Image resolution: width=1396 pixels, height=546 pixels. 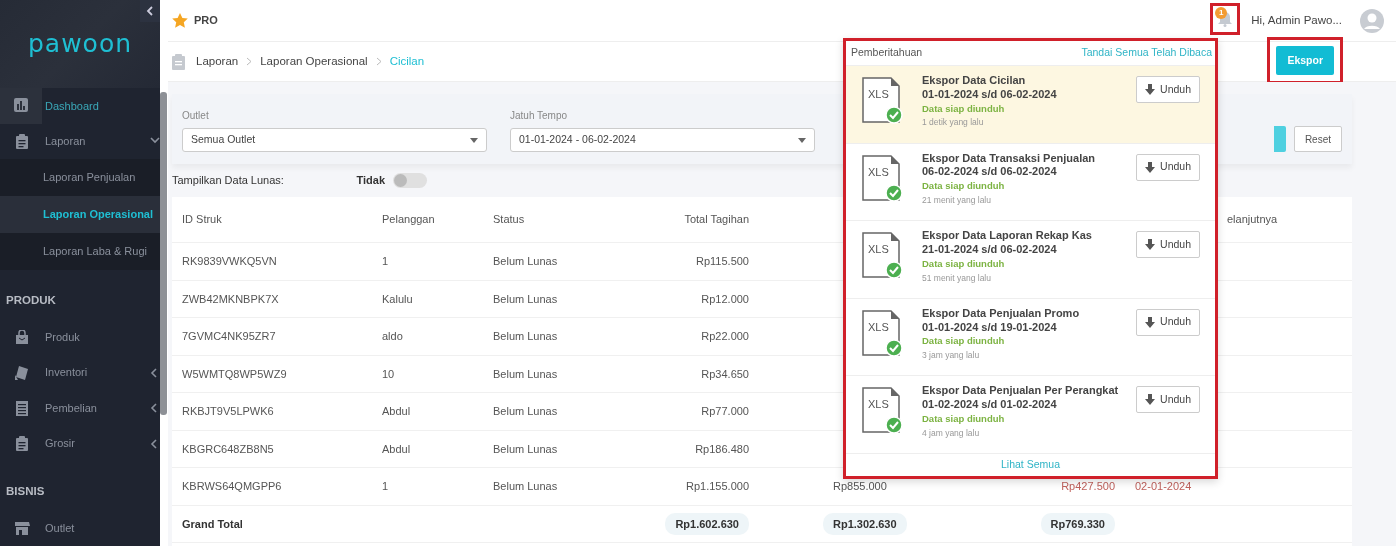 I want to click on panel-title: Pemberitahuan, so click(x=887, y=53).